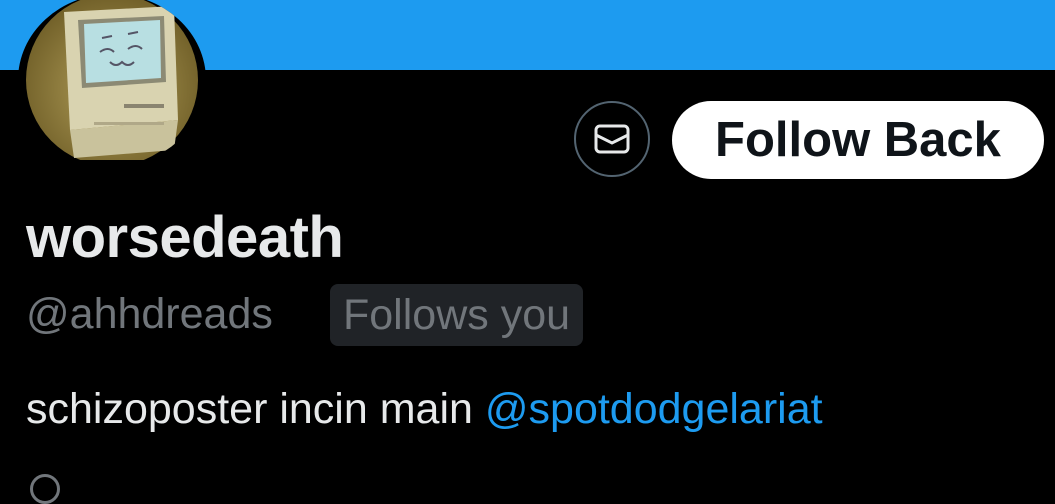  I want to click on envelope-icon, so click(612, 139).